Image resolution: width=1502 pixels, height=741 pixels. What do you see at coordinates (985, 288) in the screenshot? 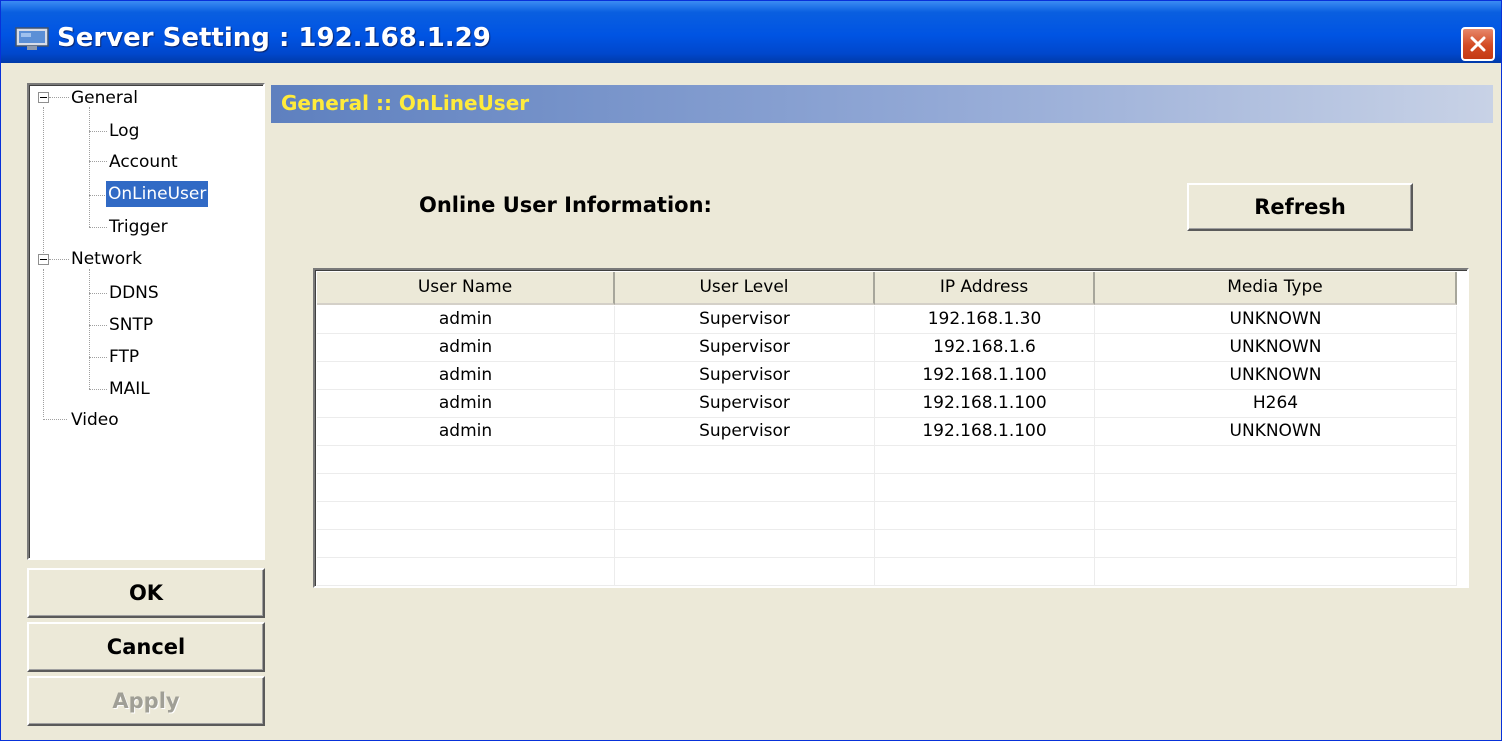
I see `column-header-ip-address: IP Address` at bounding box center [985, 288].